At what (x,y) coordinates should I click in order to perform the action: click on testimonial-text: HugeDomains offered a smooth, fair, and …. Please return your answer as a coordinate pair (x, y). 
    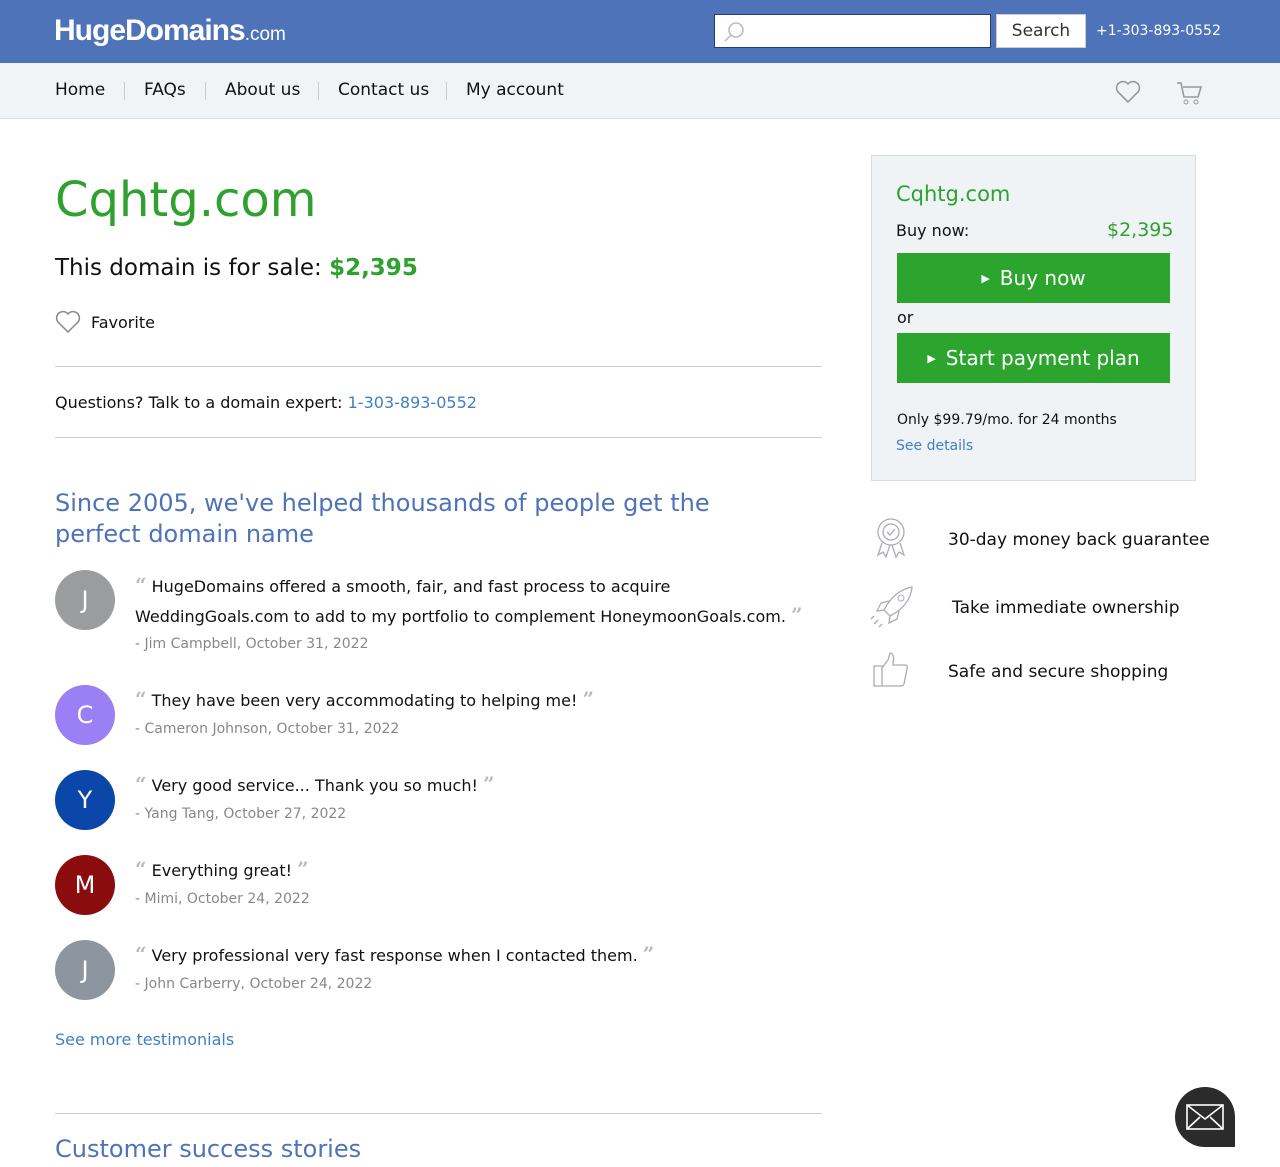
    Looking at the image, I should click on (460, 601).